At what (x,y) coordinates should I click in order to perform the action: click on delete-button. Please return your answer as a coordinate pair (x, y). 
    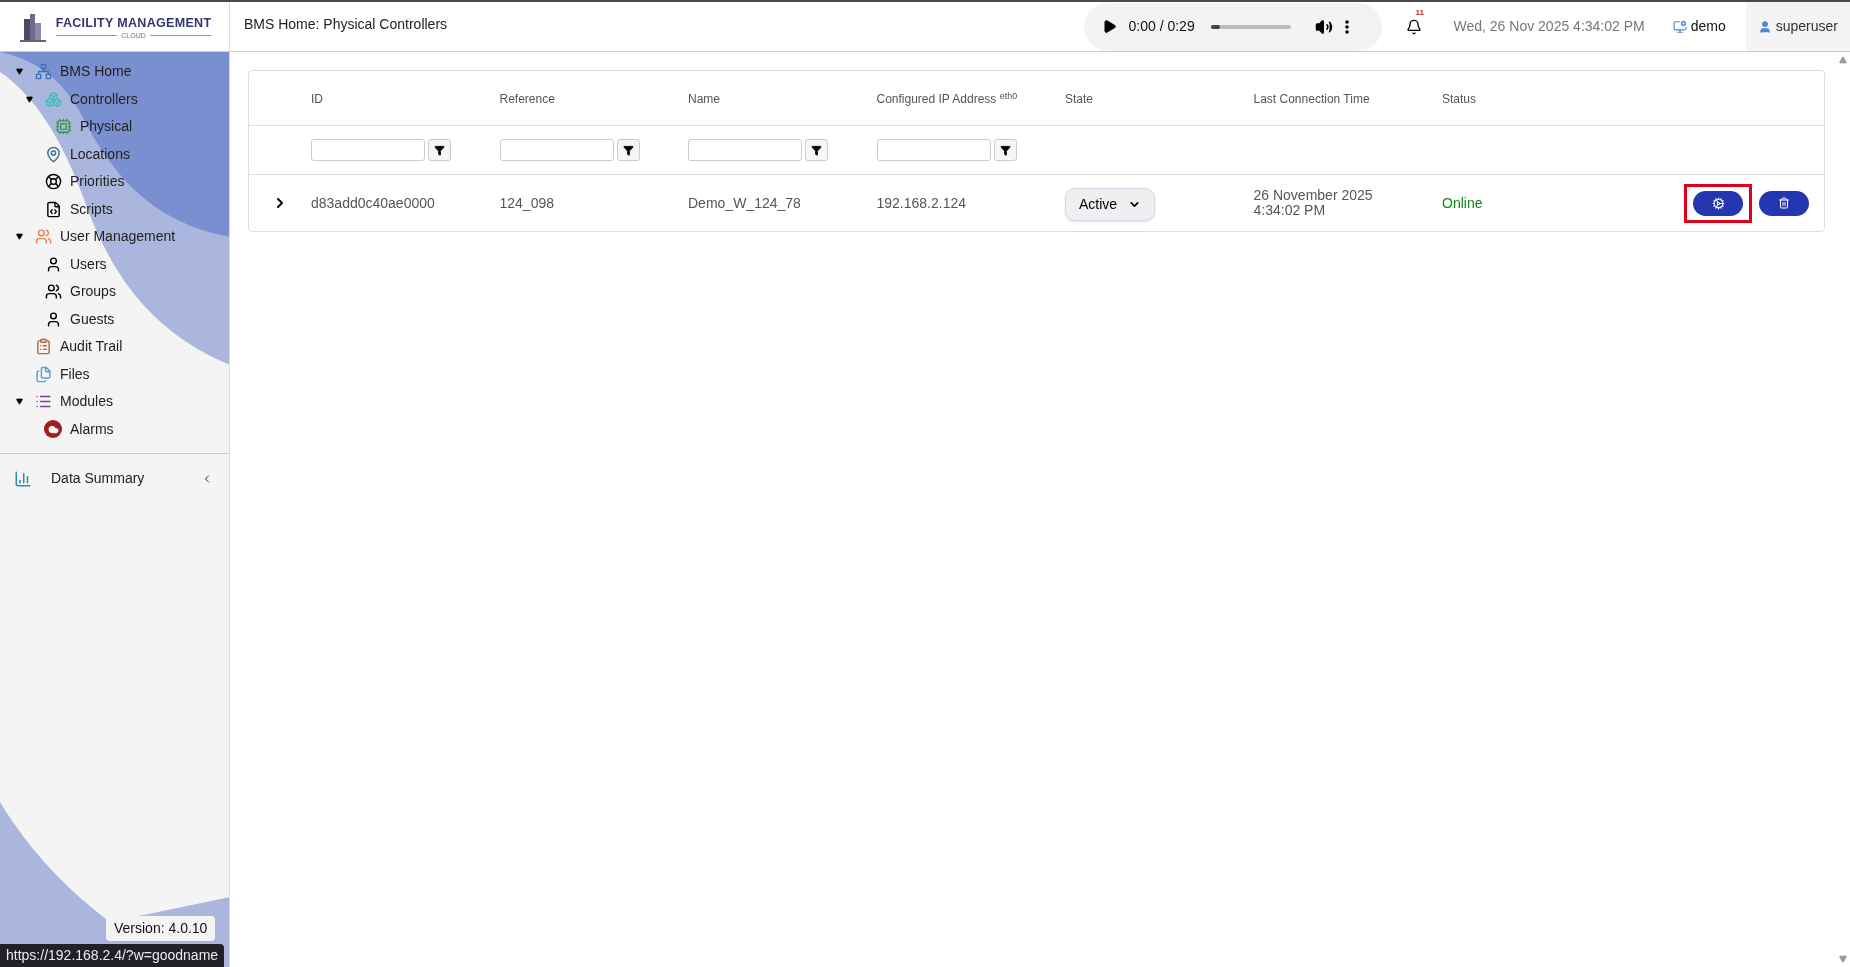
    Looking at the image, I should click on (1784, 203).